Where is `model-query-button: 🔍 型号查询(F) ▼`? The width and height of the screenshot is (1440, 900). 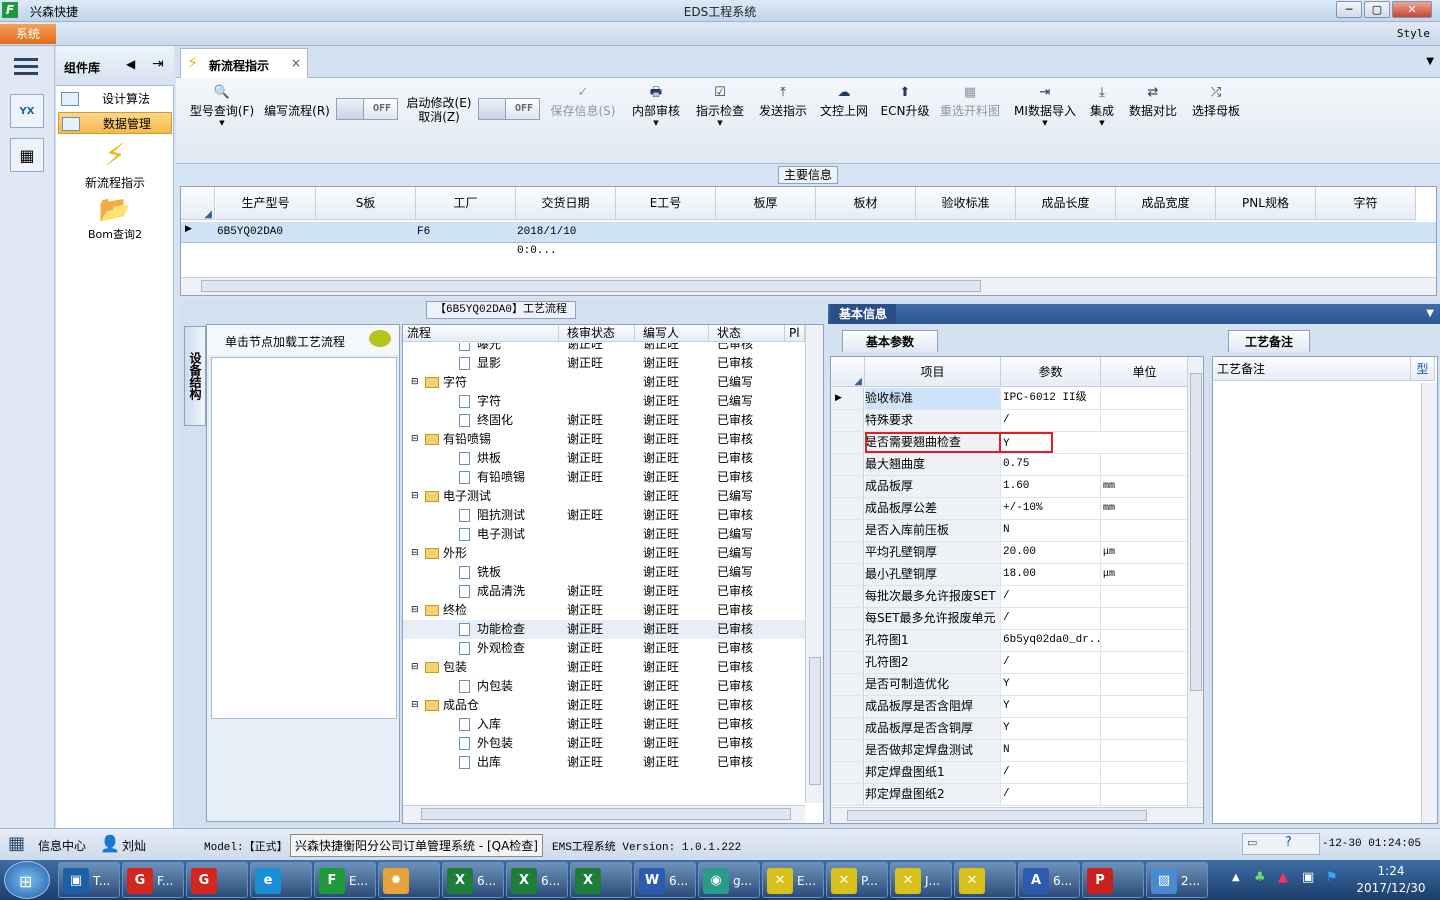
model-query-button: 🔍 型号查询(F) ▼ is located at coordinates (222, 106).